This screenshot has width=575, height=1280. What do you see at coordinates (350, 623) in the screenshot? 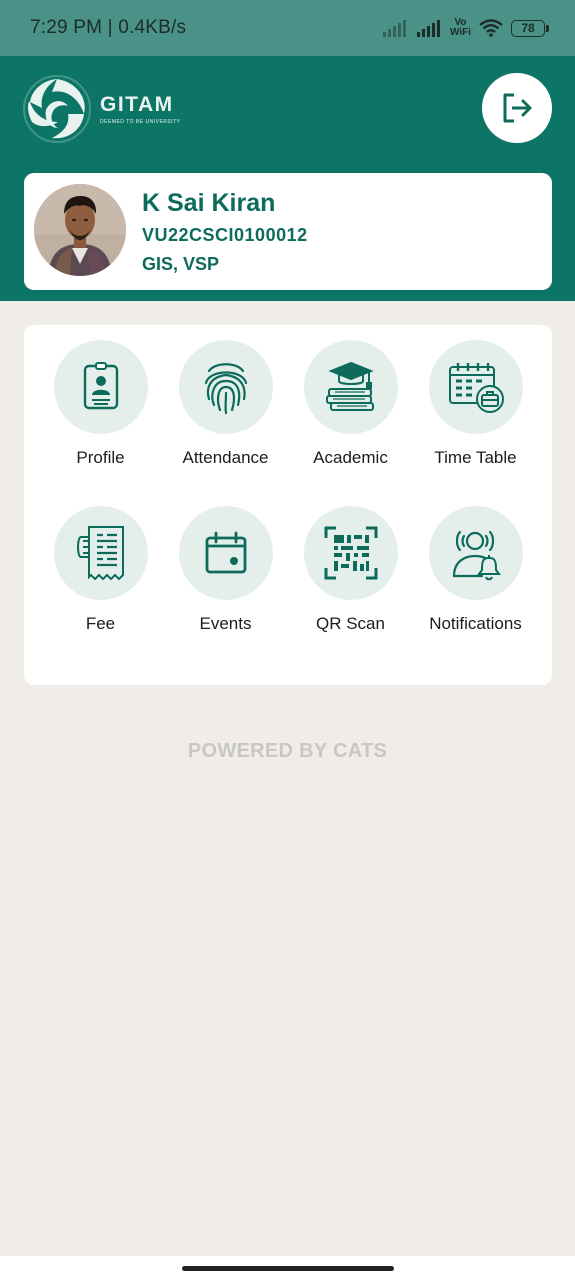
I see `menu-label-qr-scan: QR Scan` at bounding box center [350, 623].